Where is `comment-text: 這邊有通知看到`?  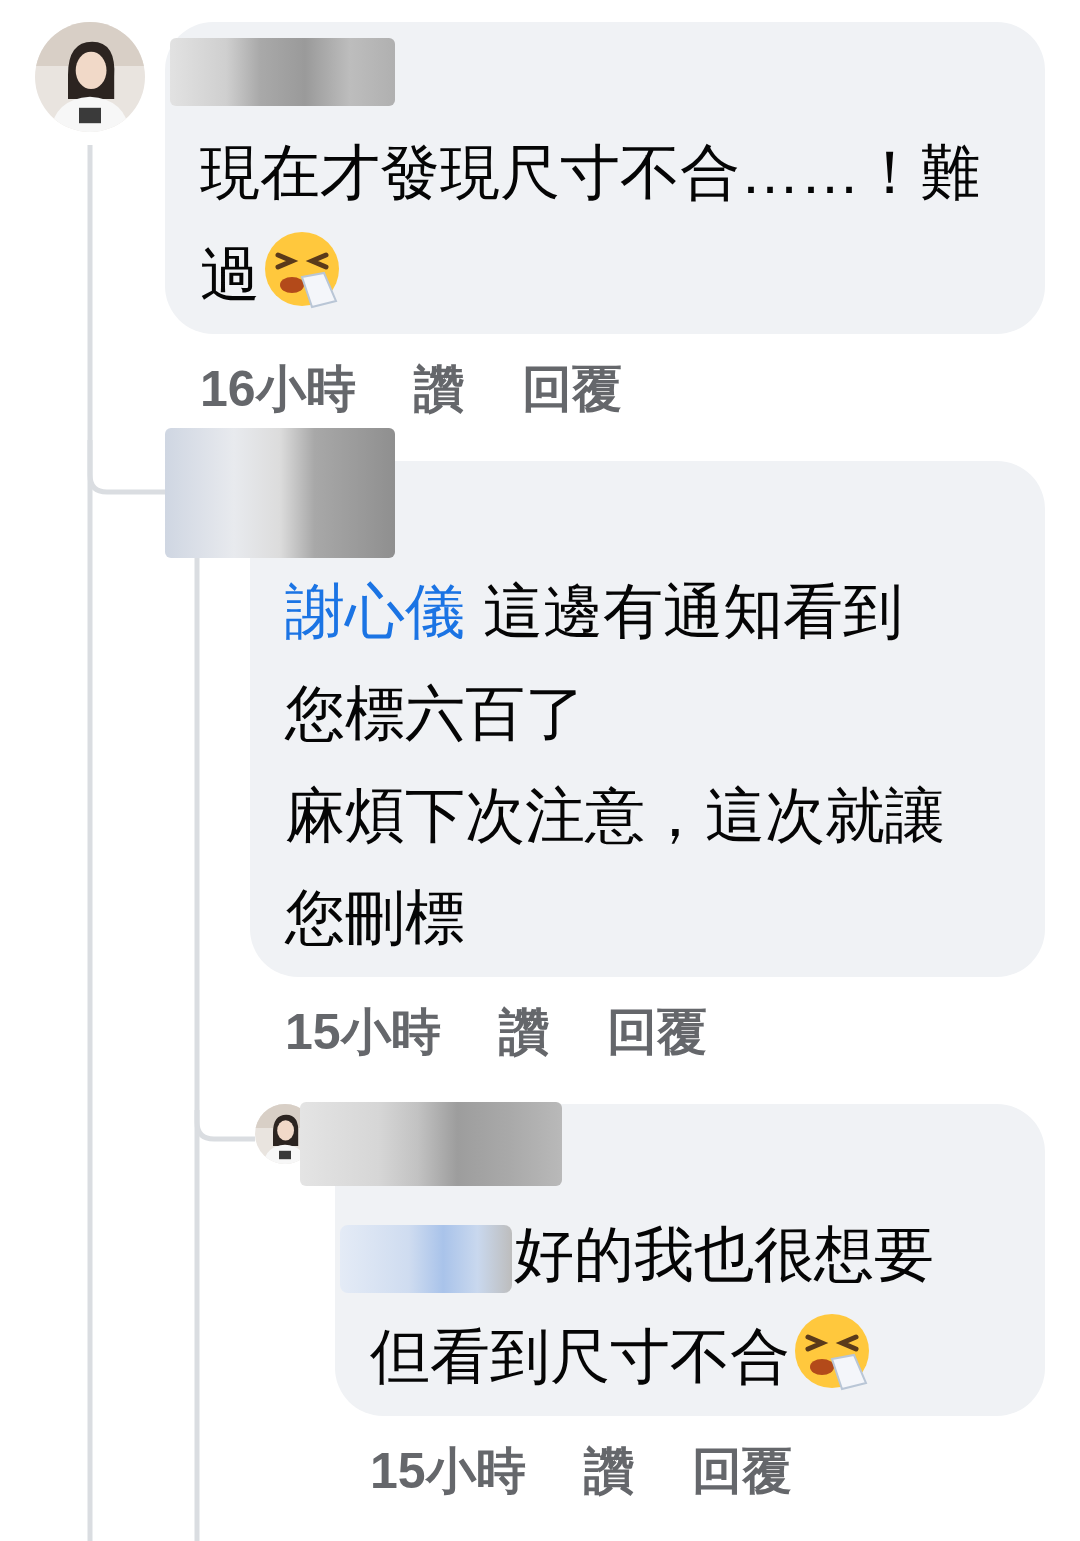
comment-text: 這邊有通知看到 is located at coordinates (693, 611).